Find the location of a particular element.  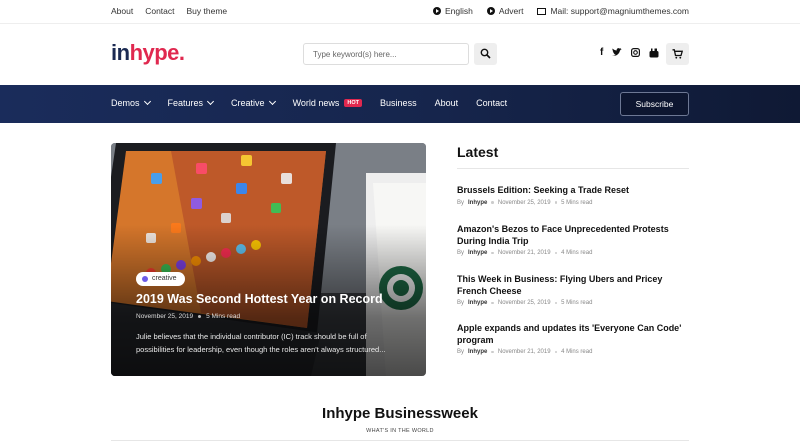

hot-badge: HOT is located at coordinates (353, 103).